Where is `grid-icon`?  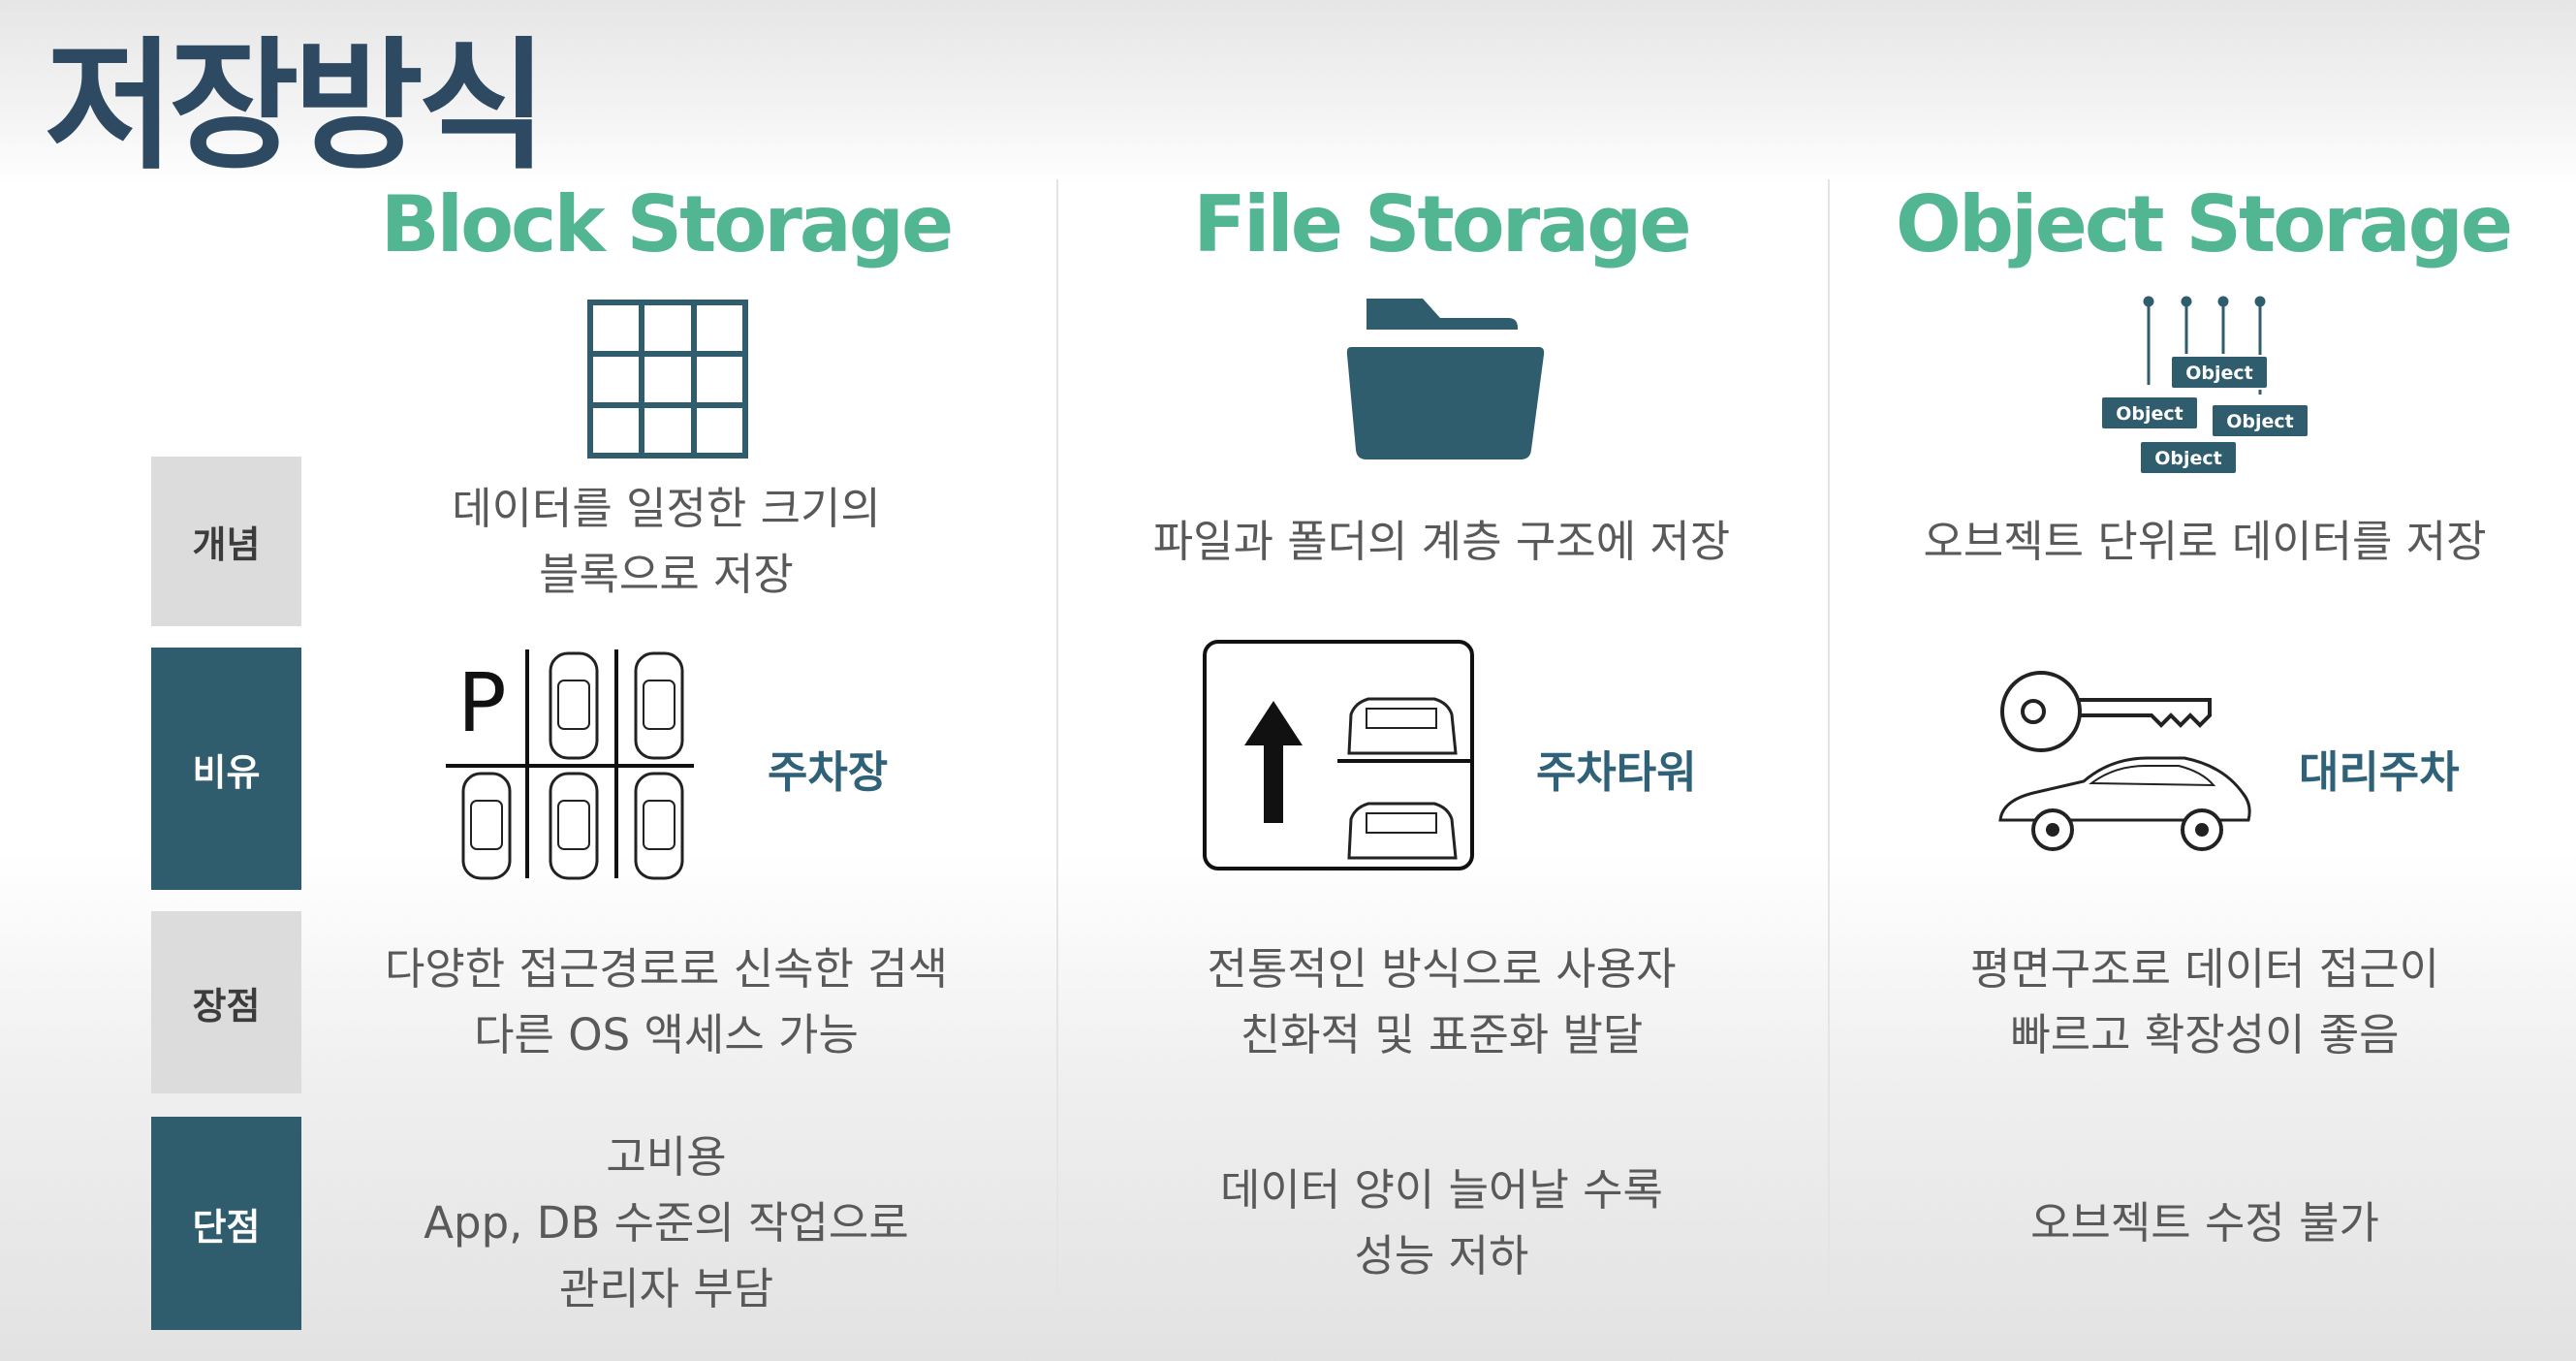
grid-icon is located at coordinates (667, 379).